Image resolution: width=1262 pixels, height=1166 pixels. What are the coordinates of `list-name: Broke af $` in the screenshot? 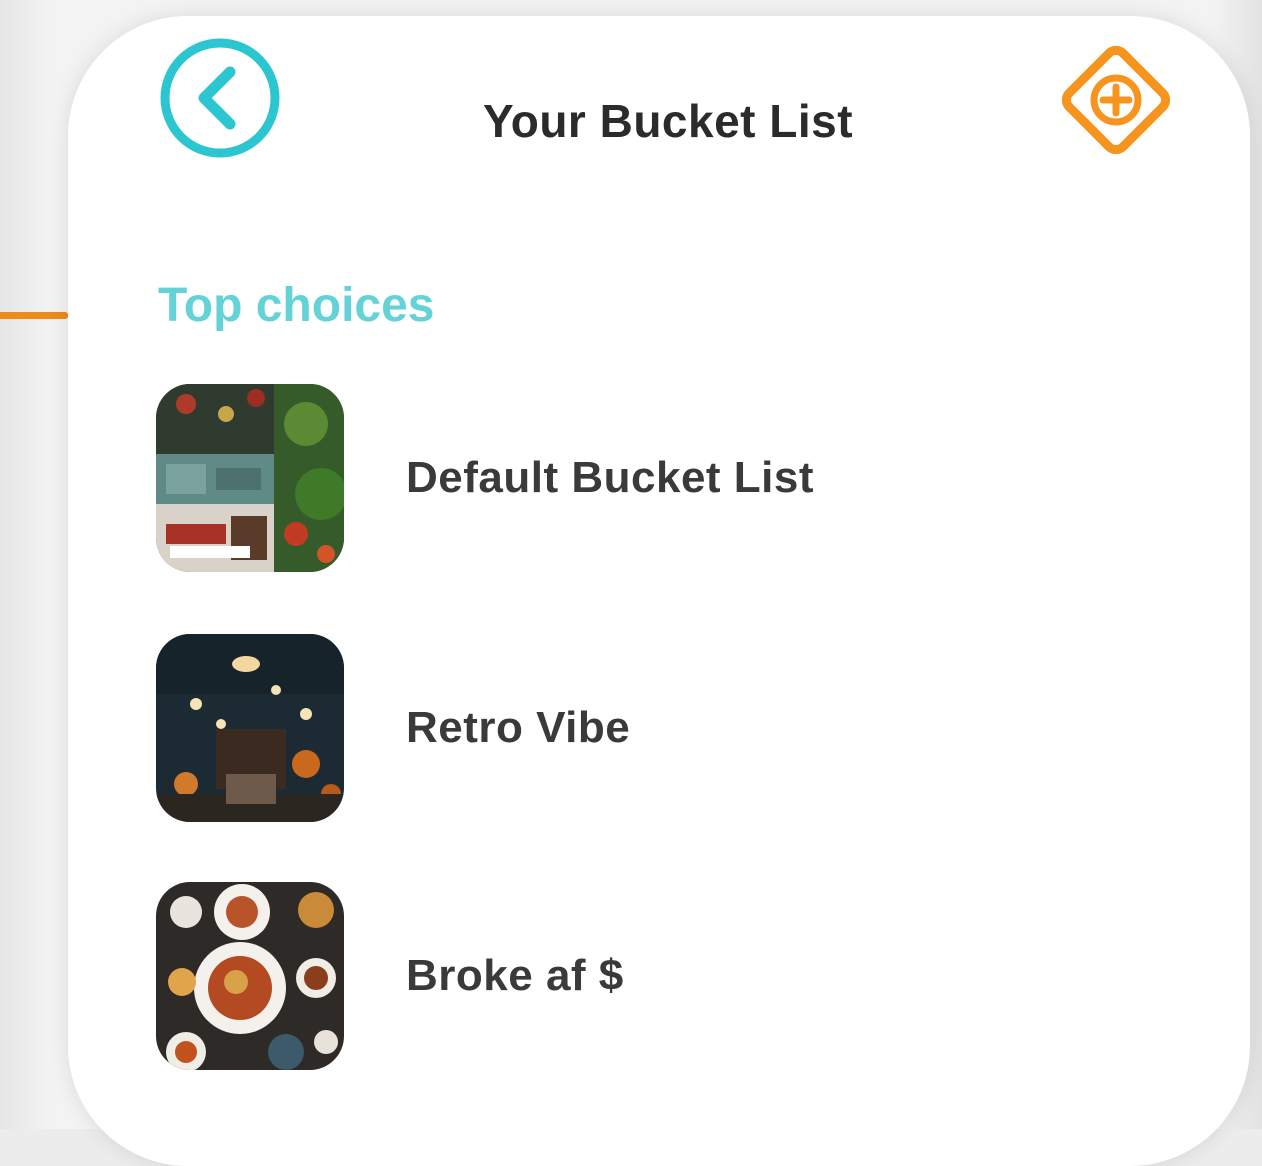 It's located at (515, 975).